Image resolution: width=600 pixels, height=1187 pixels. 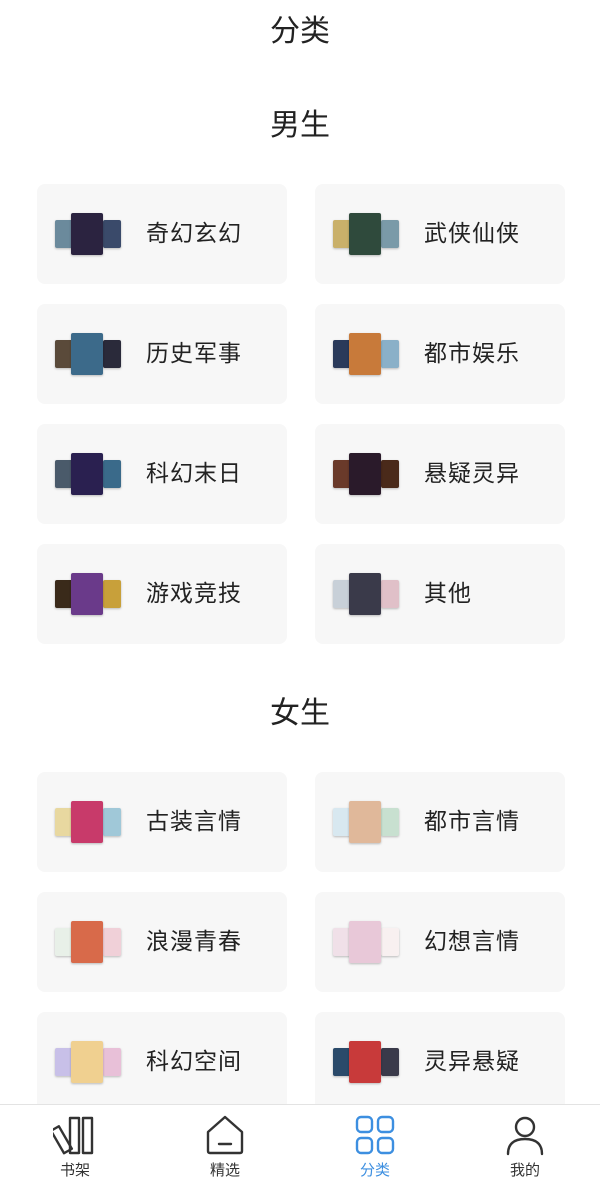 What do you see at coordinates (194, 942) in the screenshot?
I see `category-label: 浪漫青春` at bounding box center [194, 942].